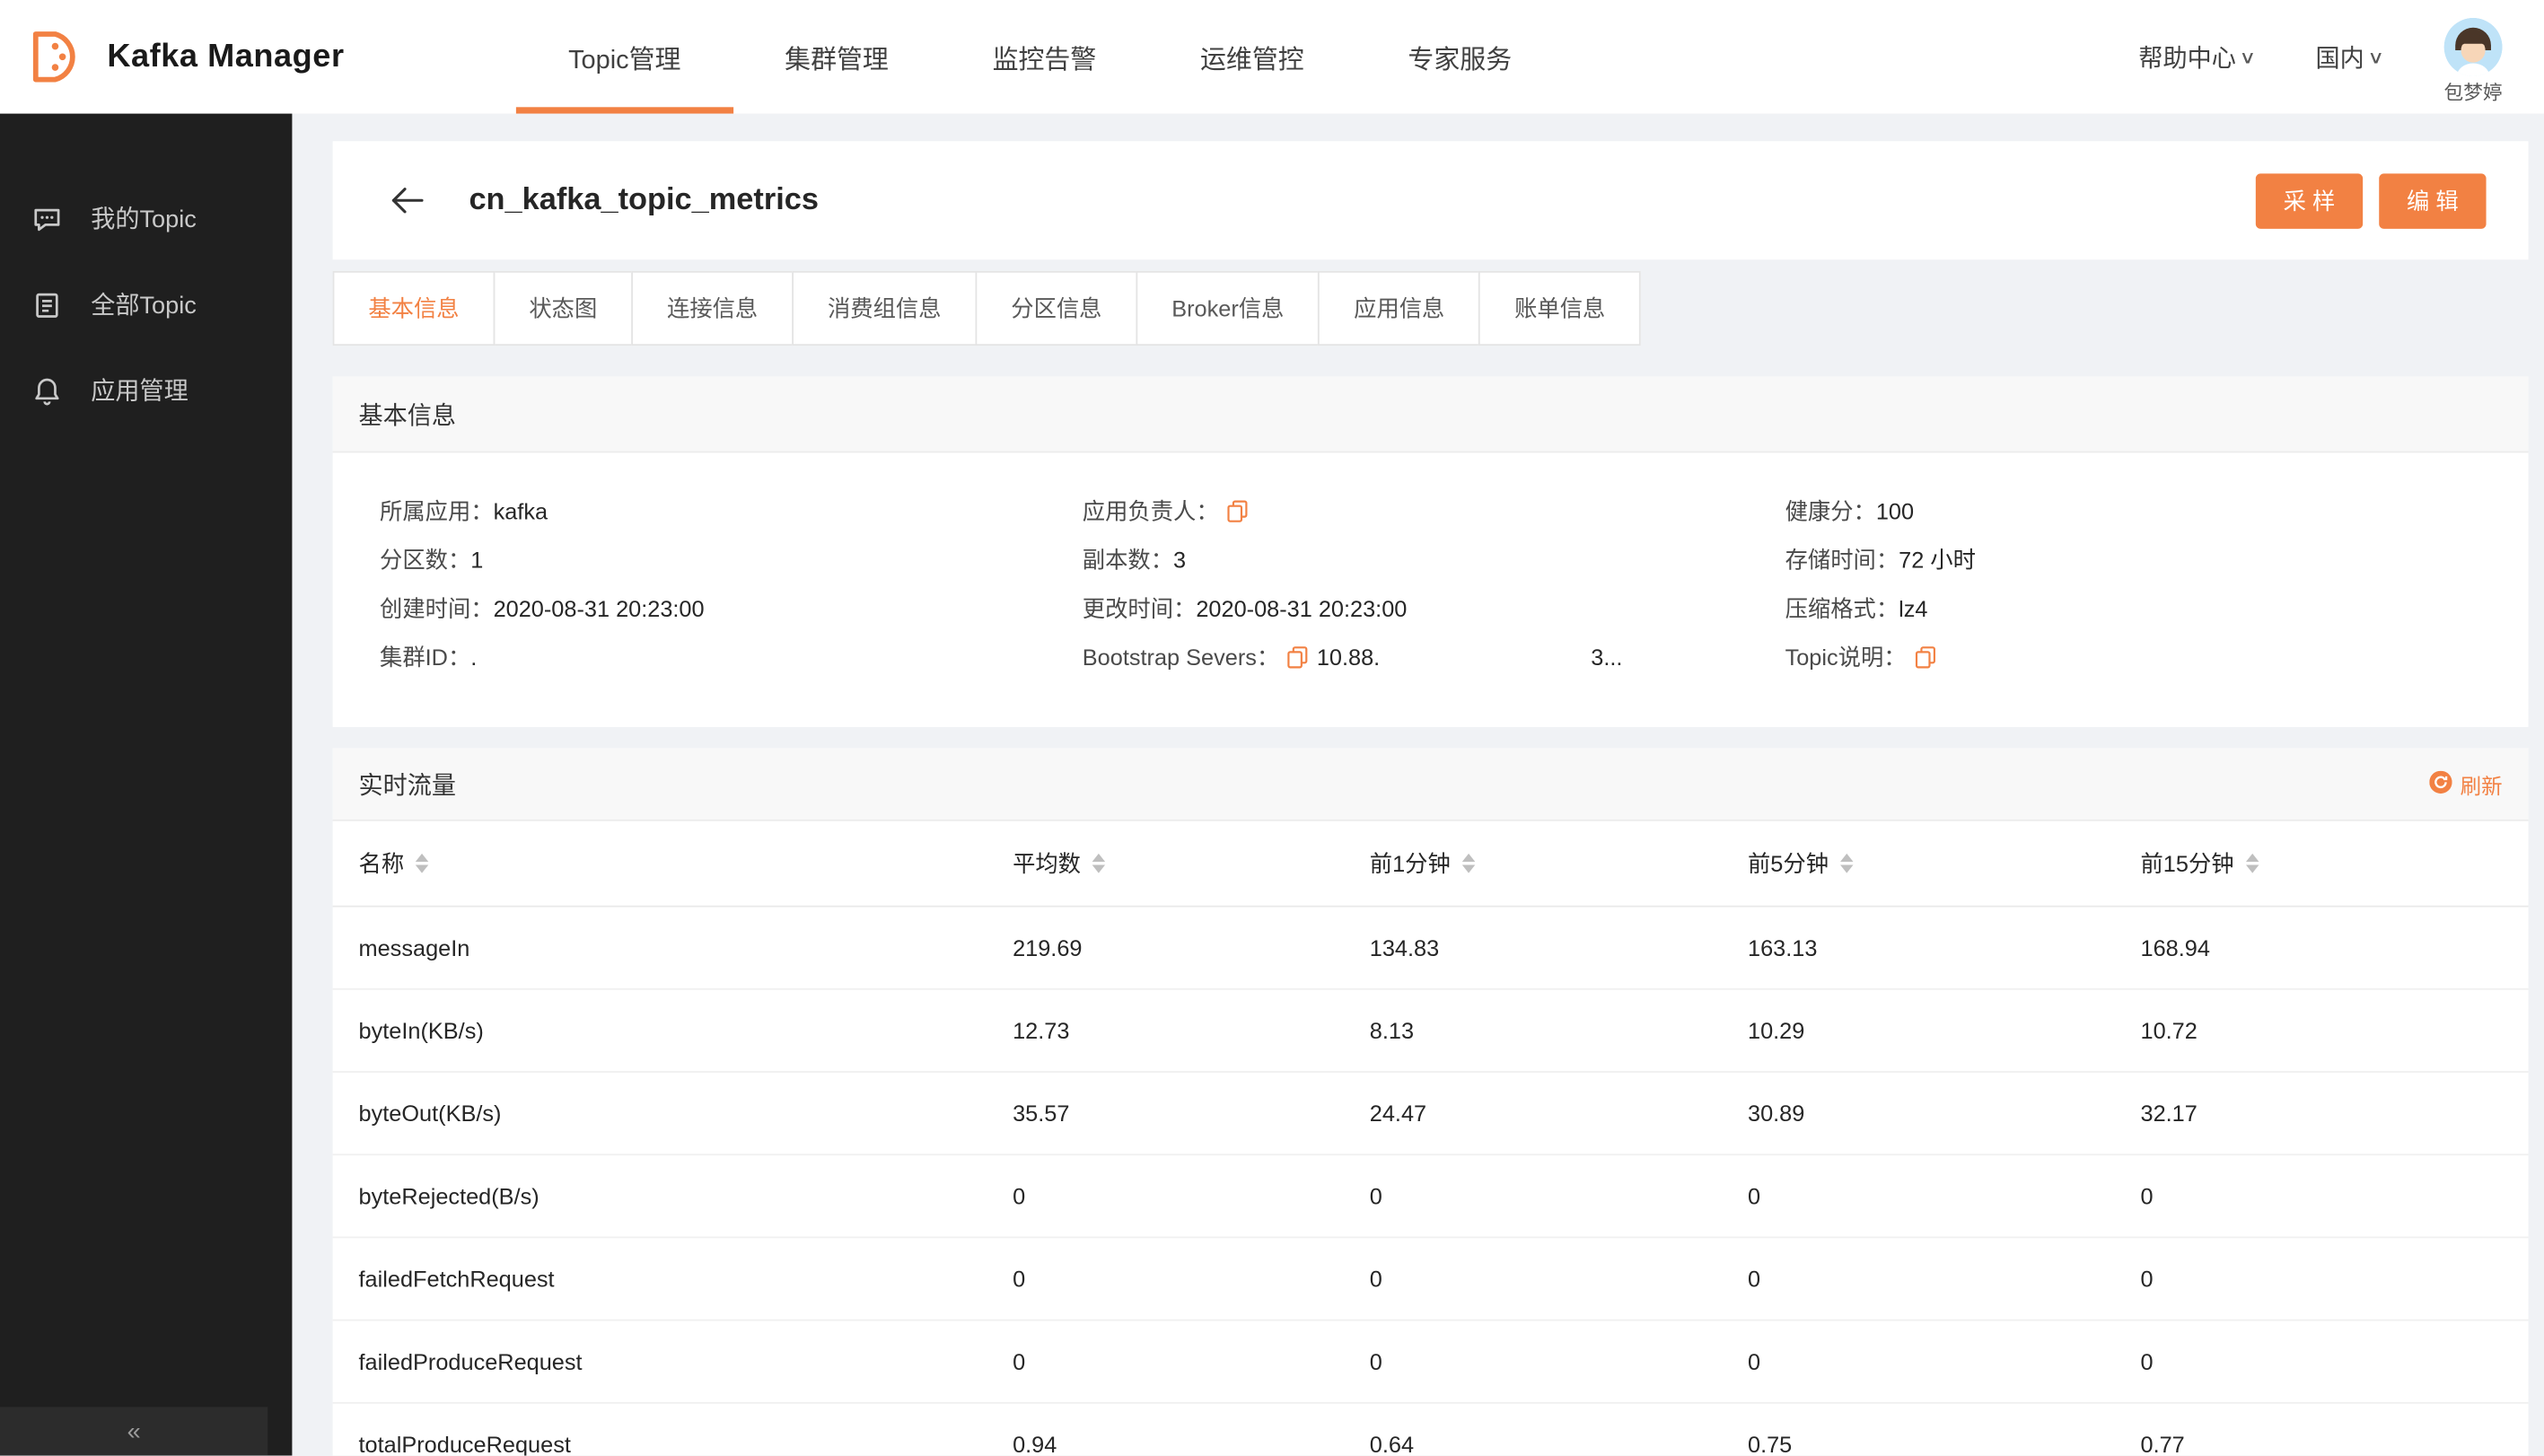  Describe the element at coordinates (140, 392) in the screenshot. I see `sidebar-item-label: 应用管理` at that location.